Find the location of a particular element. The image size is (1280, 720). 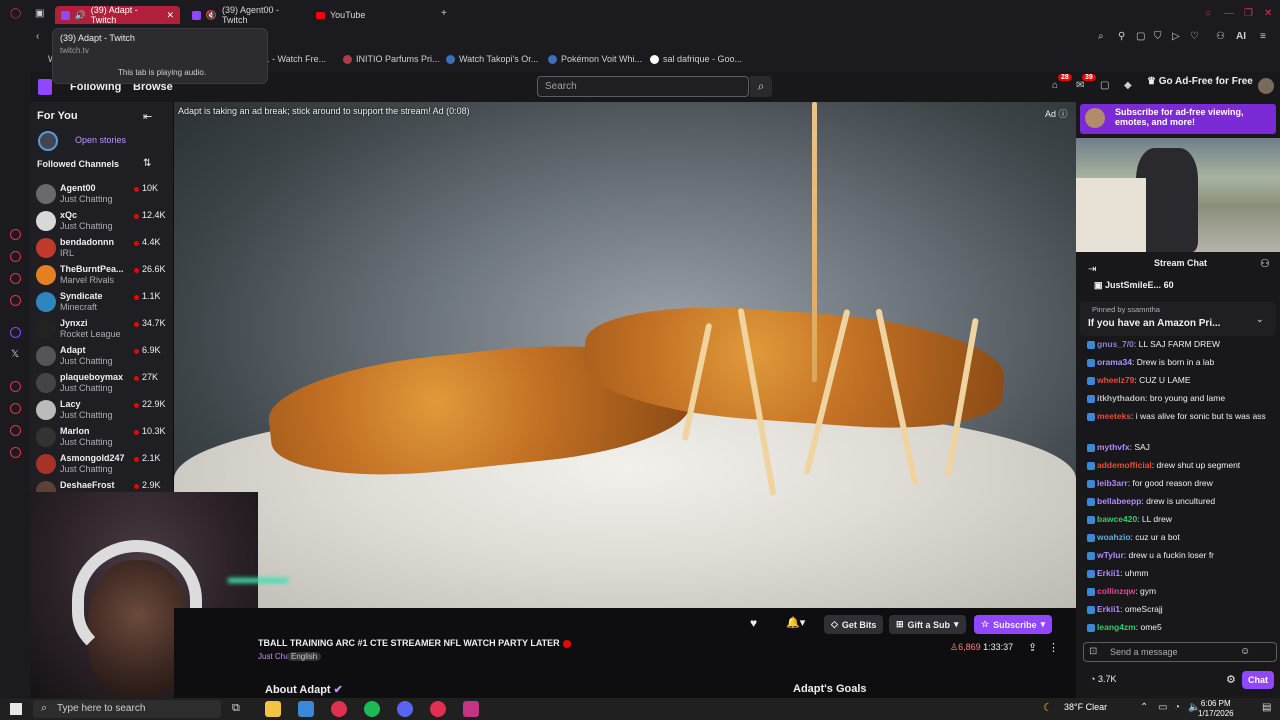

chat-username: leang4zm is located at coordinates (1116, 627).